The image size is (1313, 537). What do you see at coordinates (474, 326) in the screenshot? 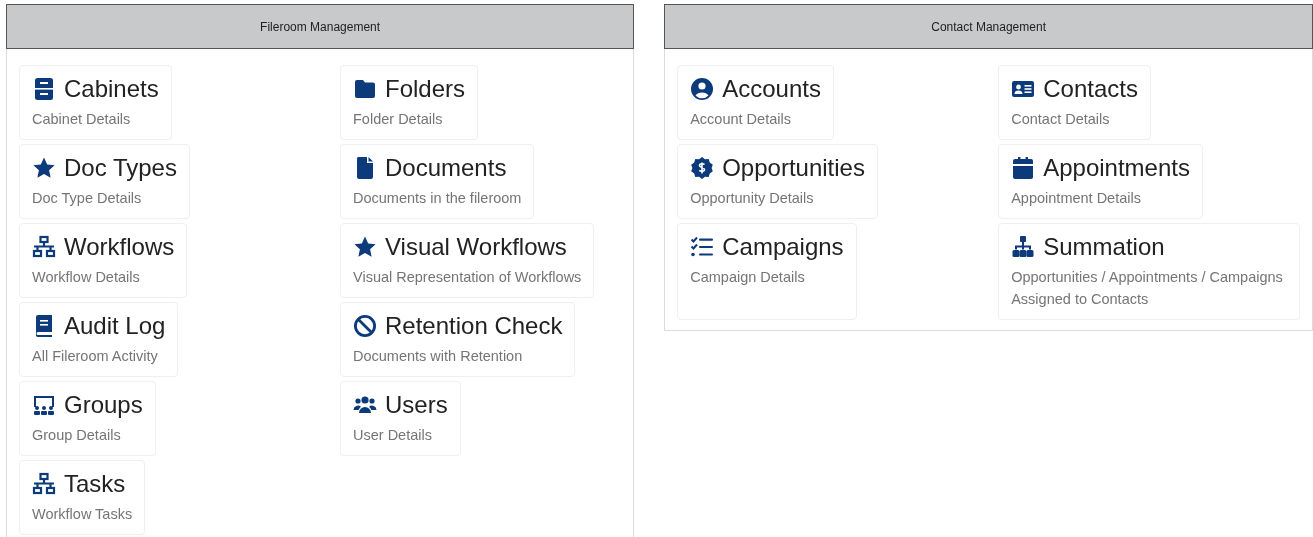
I see `card-title: Retention Check` at bounding box center [474, 326].